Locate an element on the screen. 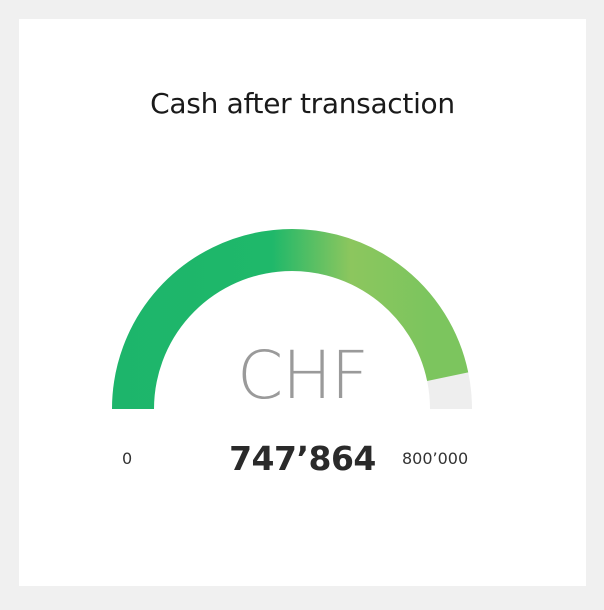 This screenshot has height=610, width=604. gauge-value: 747’864 is located at coordinates (302, 458).